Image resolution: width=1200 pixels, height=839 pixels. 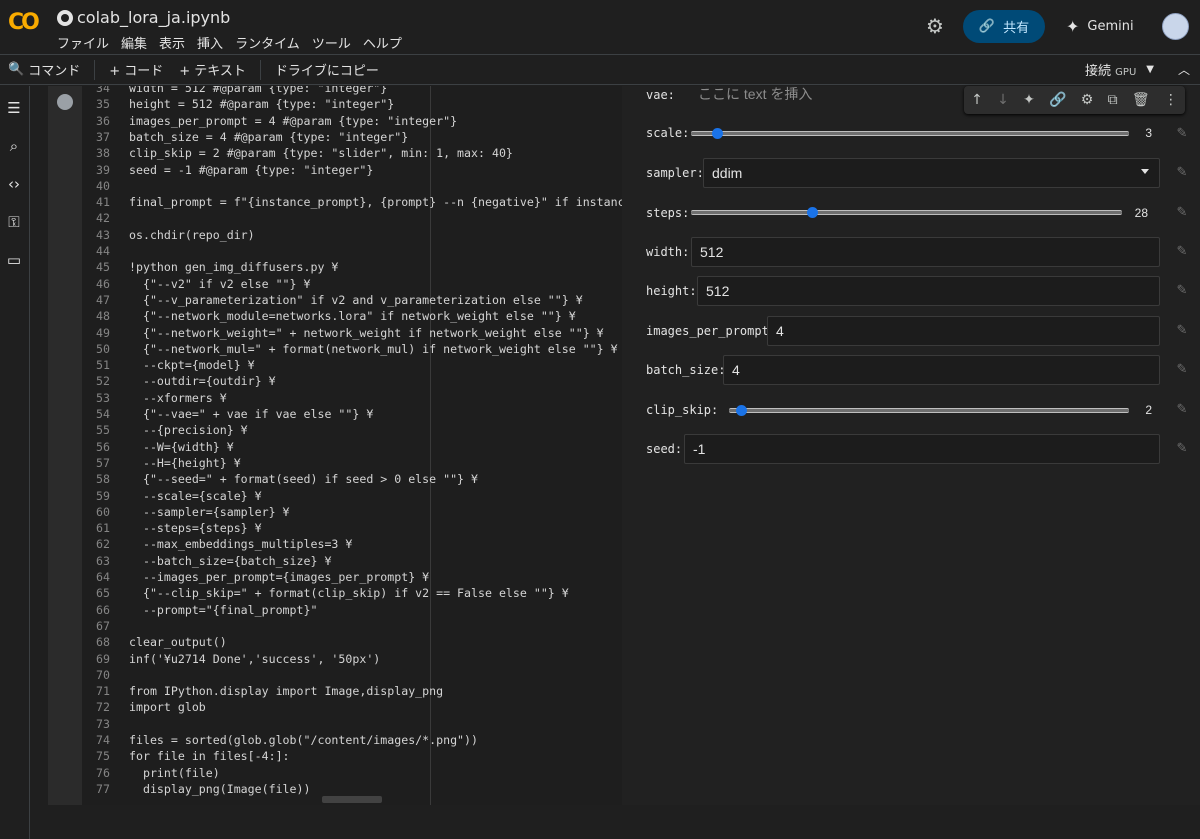 I want to click on gemini-sparkle-icon: ✦, so click(x=1029, y=100).